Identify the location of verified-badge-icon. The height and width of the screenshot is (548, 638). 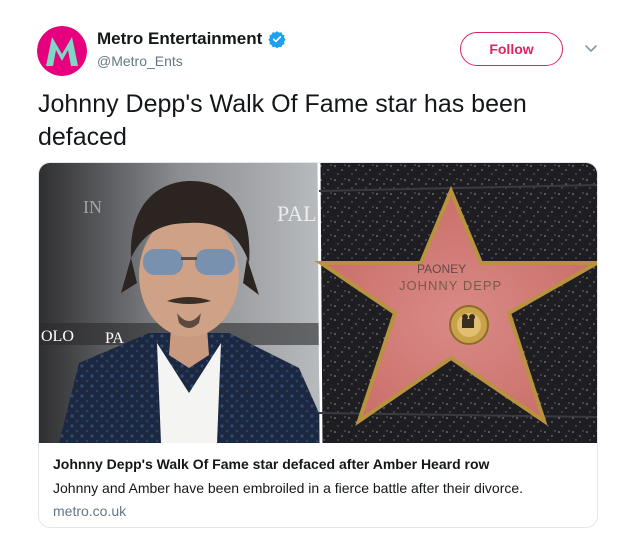
(277, 39).